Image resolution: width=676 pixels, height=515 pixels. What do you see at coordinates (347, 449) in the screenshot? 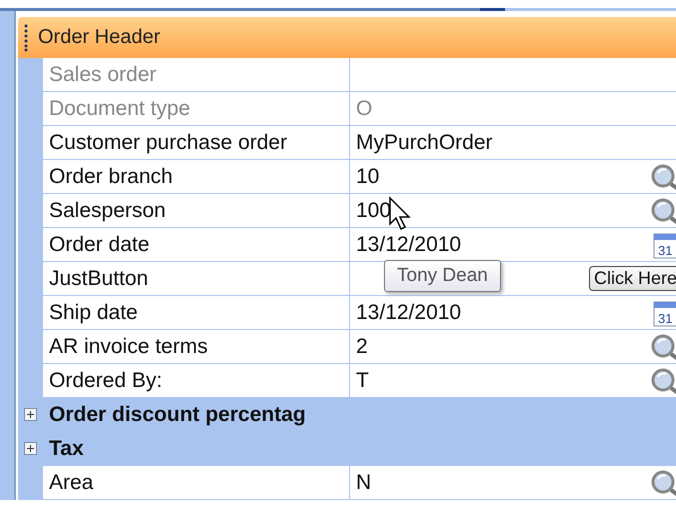
I see `category-bar: Tax` at bounding box center [347, 449].